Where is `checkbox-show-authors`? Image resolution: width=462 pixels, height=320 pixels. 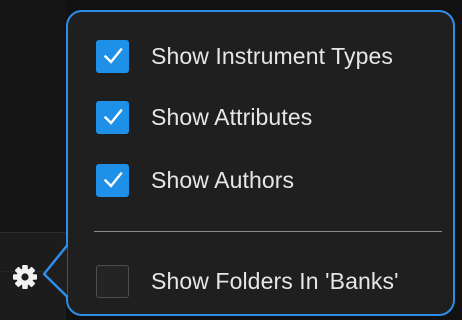
checkbox-show-authors is located at coordinates (112, 180).